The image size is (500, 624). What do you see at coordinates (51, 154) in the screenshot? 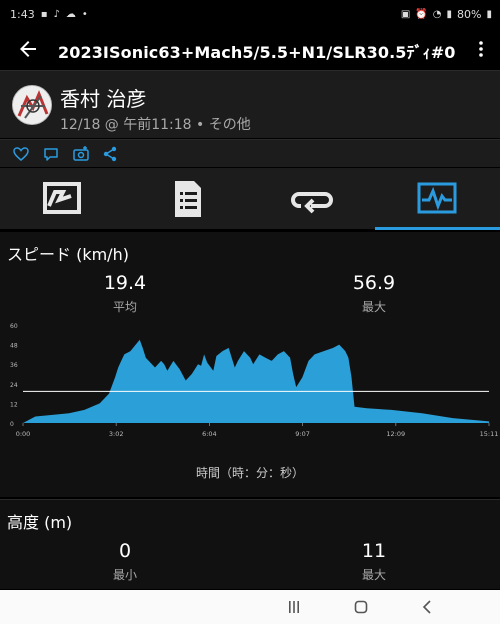
I see `comment-icon` at bounding box center [51, 154].